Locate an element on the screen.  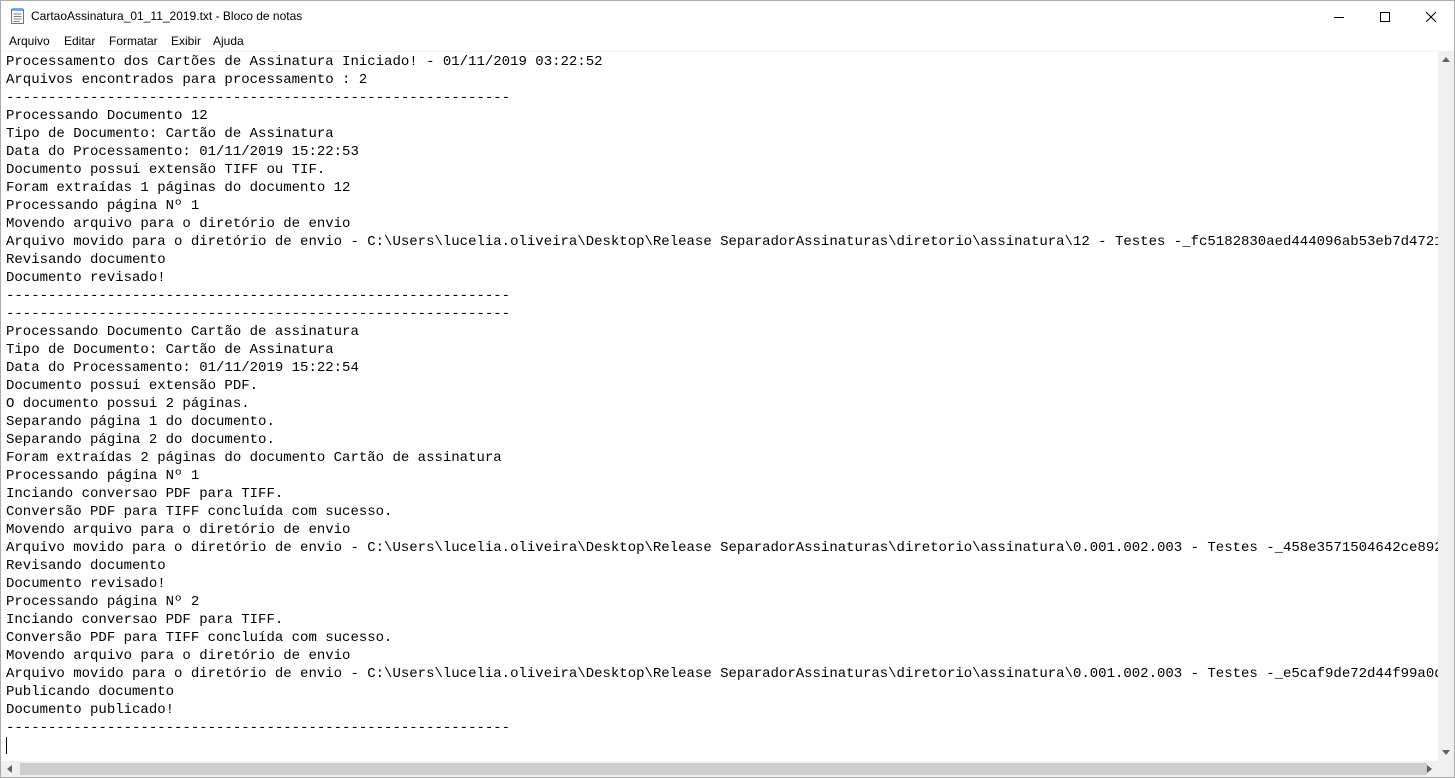
scrollbar-corner is located at coordinates (1446, 769).